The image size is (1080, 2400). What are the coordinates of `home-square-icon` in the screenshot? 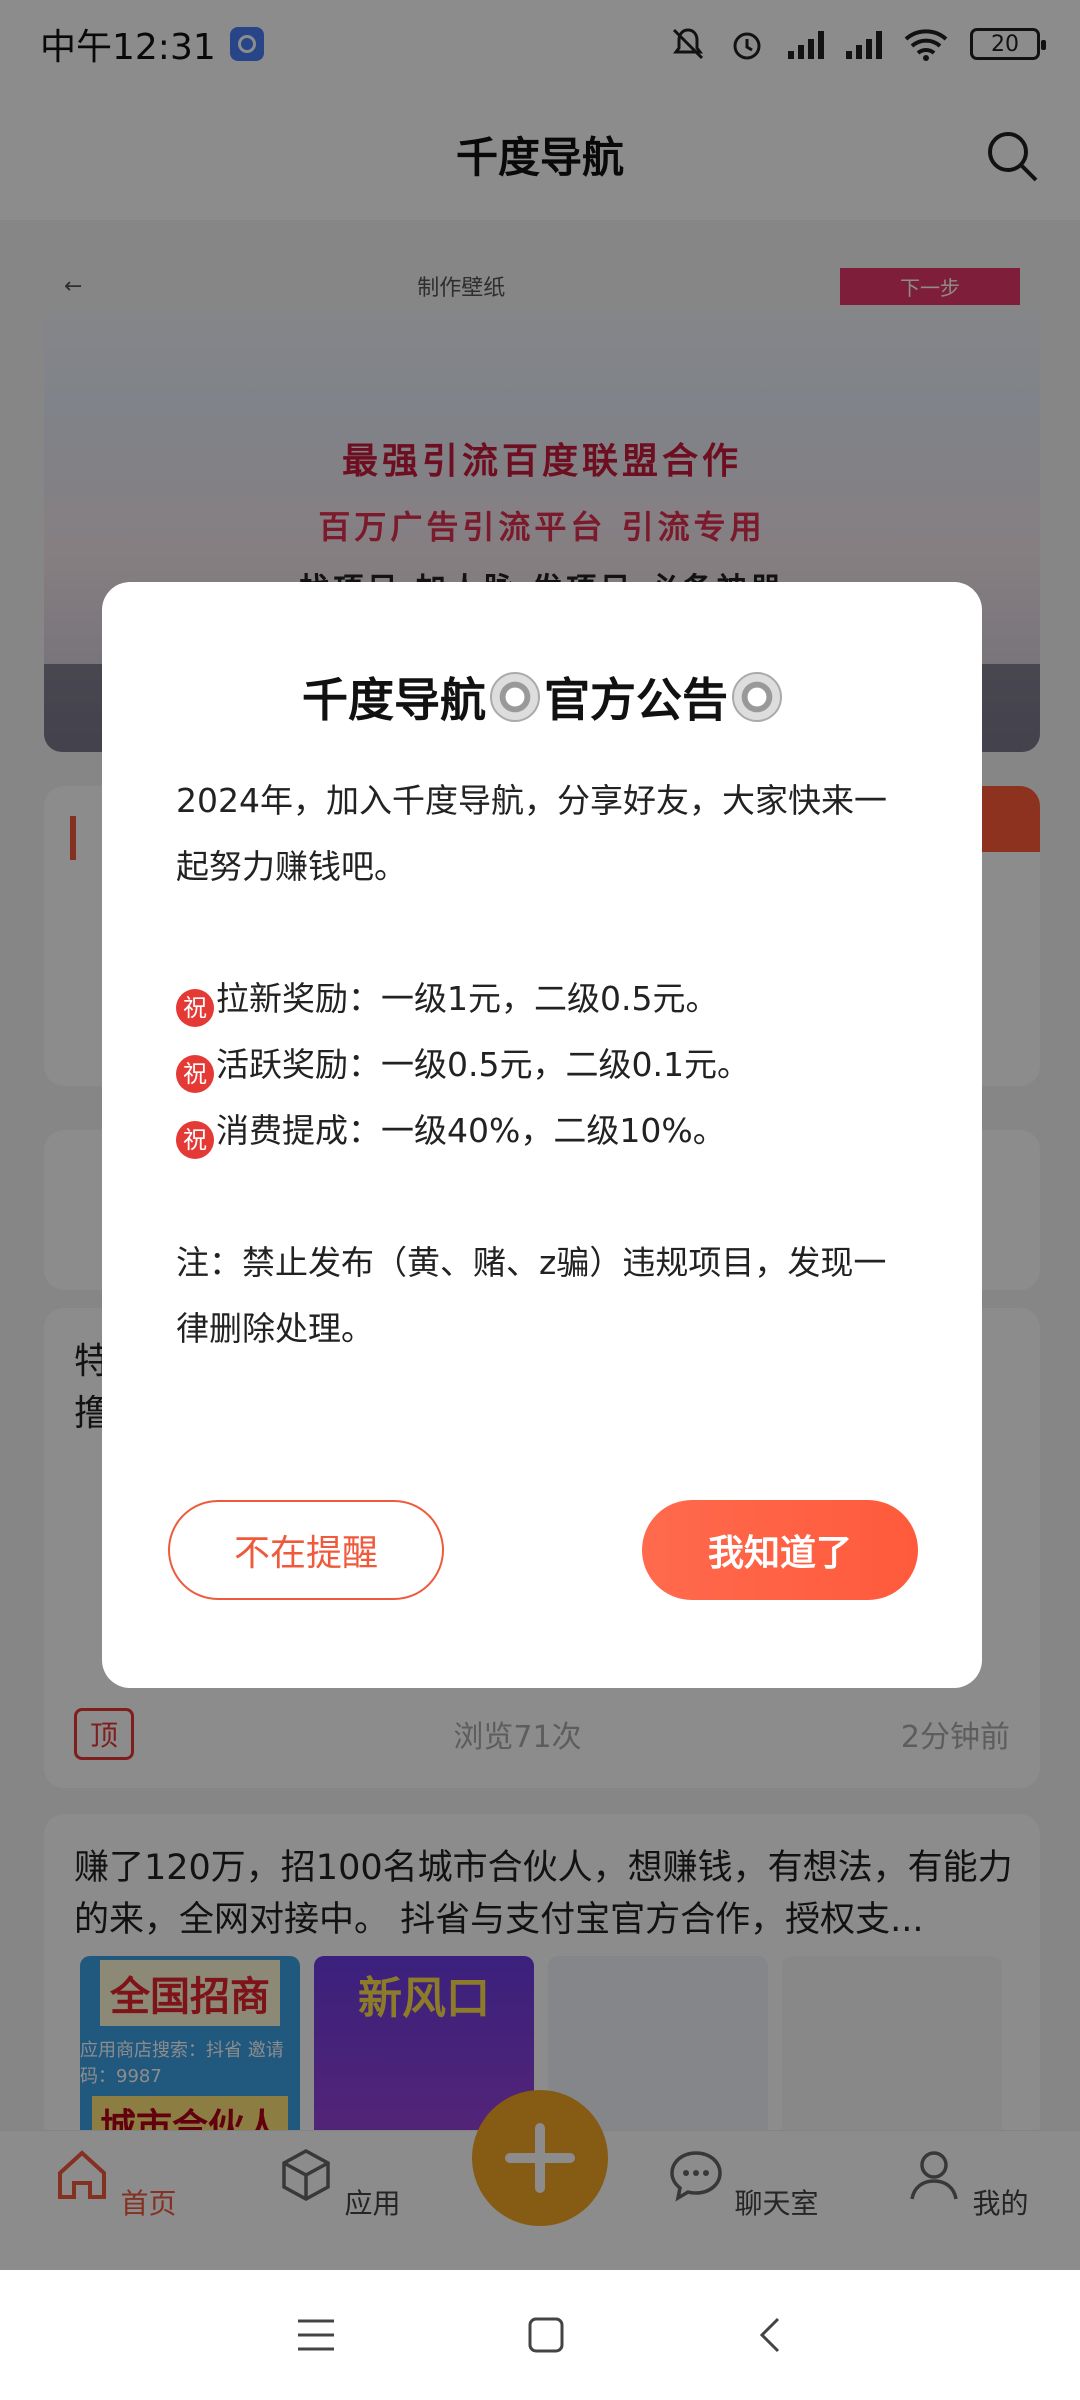 It's located at (546, 2335).